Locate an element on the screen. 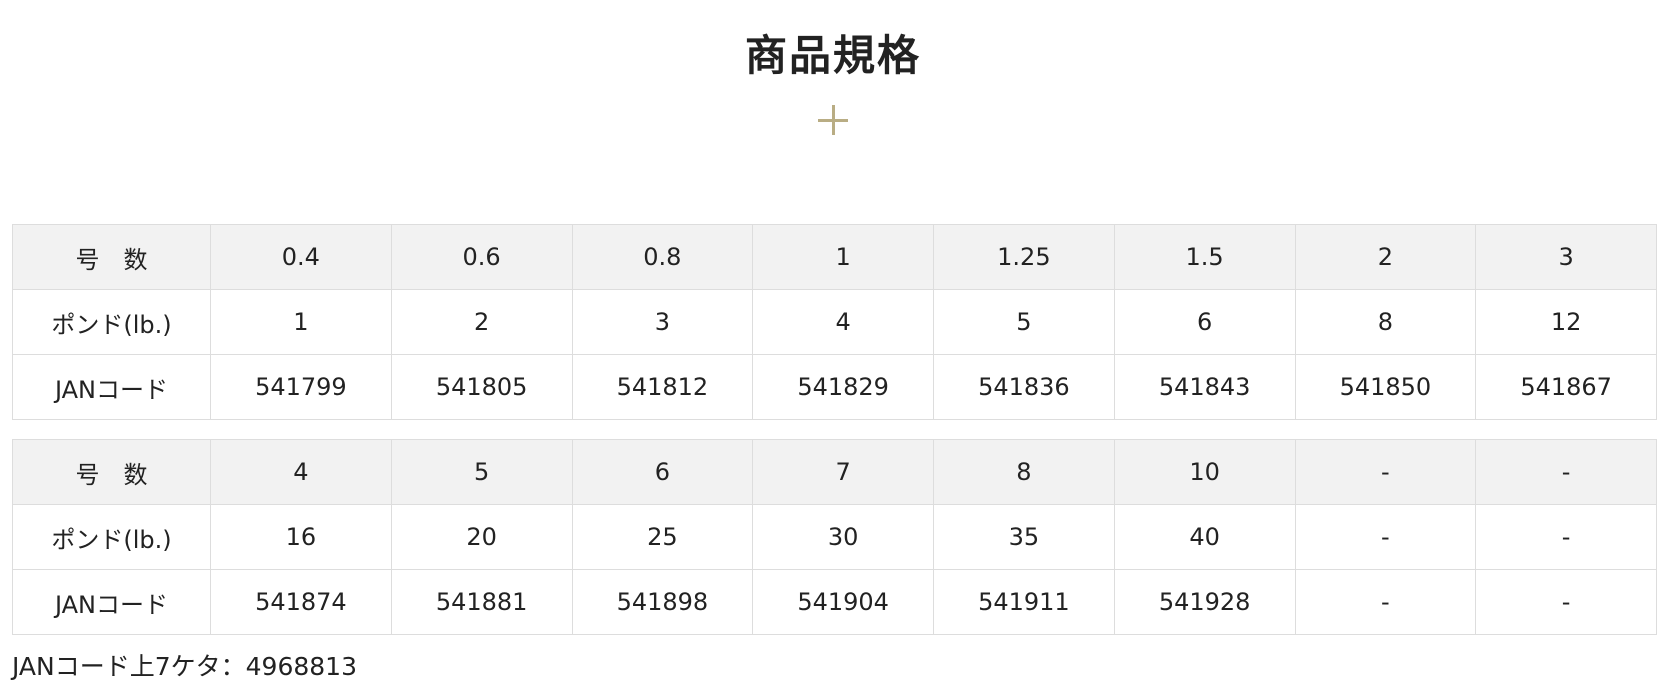  table-cell: 541928 is located at coordinates (1204, 602).